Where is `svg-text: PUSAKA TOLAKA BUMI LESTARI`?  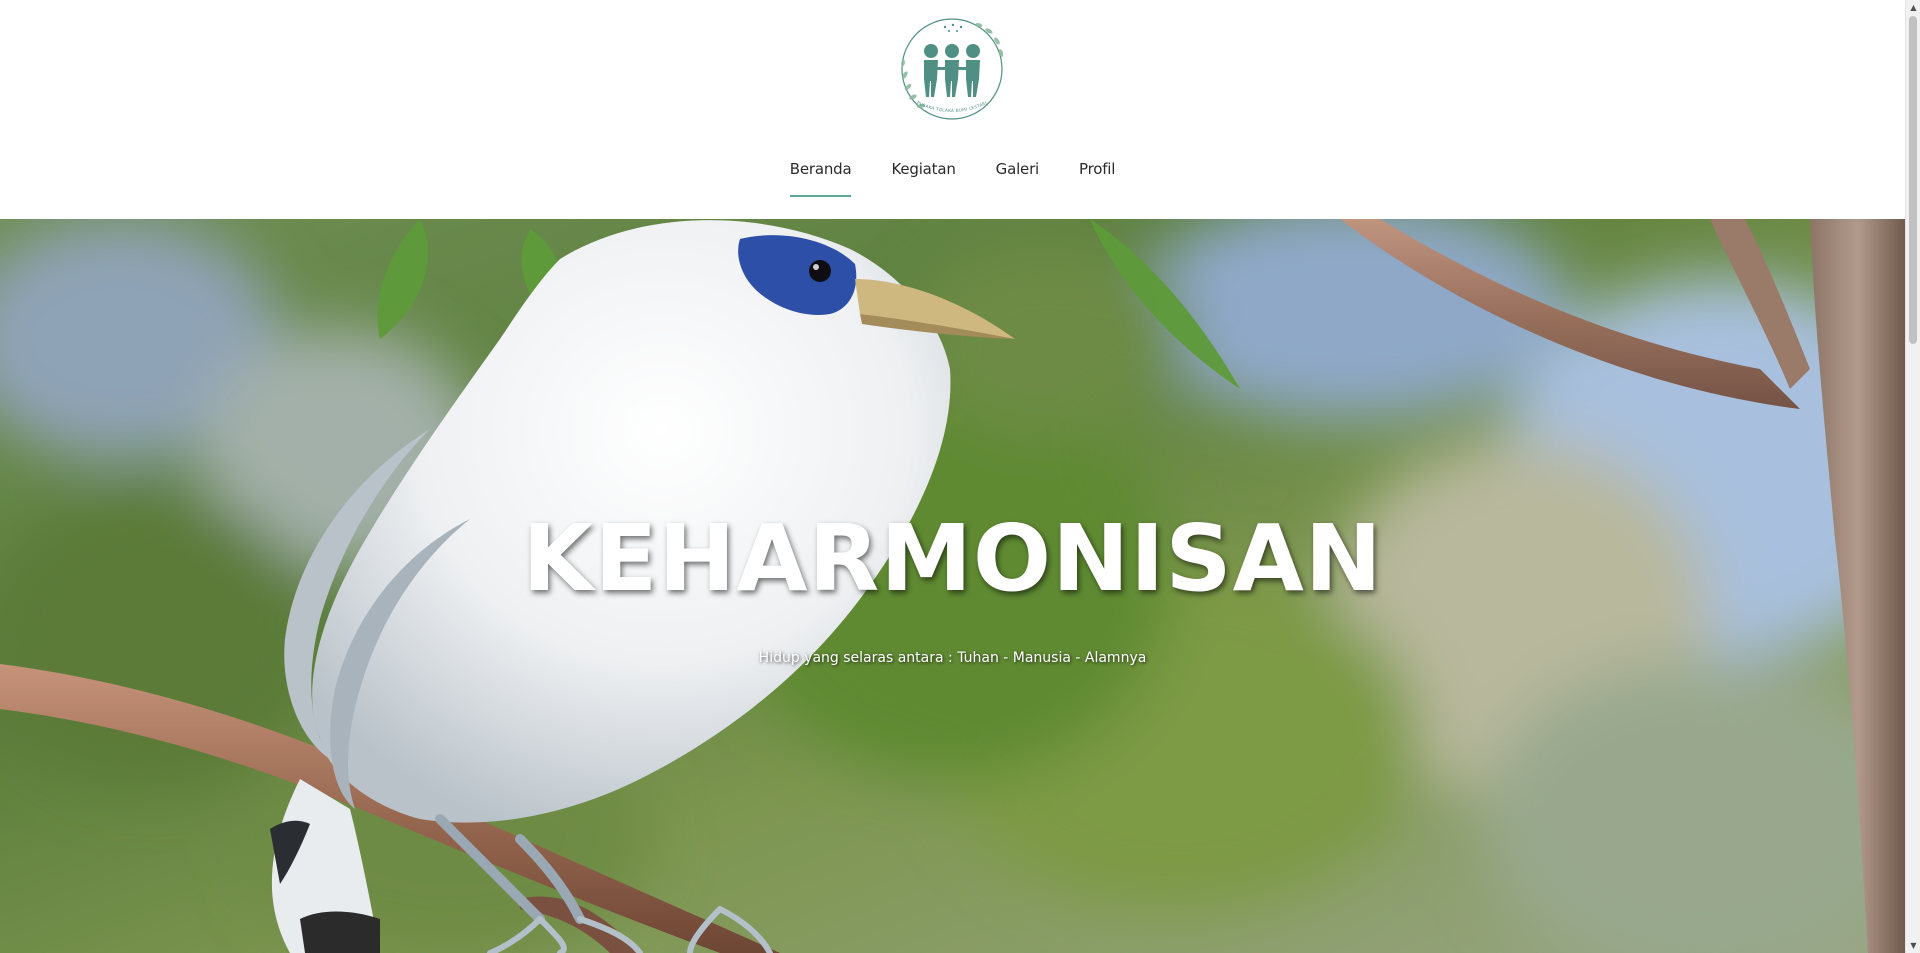 svg-text: PUSAKA TOLAKA BUMI LESTARI is located at coordinates (951, 106).